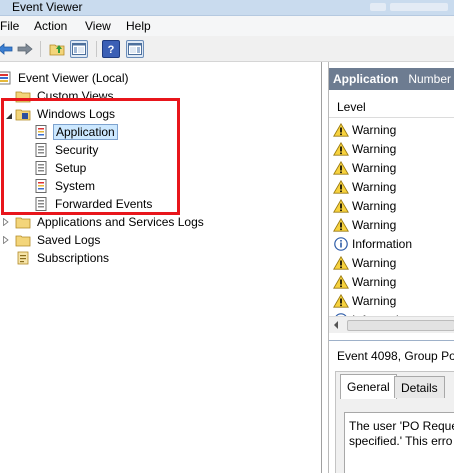  Describe the element at coordinates (366, 79) in the screenshot. I see `pane-header-title: Application` at that location.